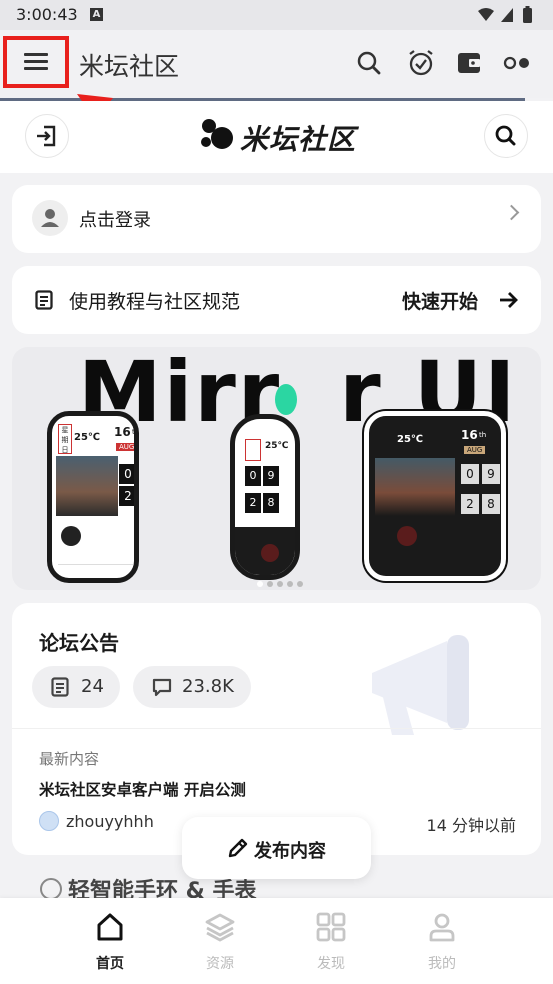 Image resolution: width=553 pixels, height=984 pixels. I want to click on posts-count-pill: 24, so click(76, 687).